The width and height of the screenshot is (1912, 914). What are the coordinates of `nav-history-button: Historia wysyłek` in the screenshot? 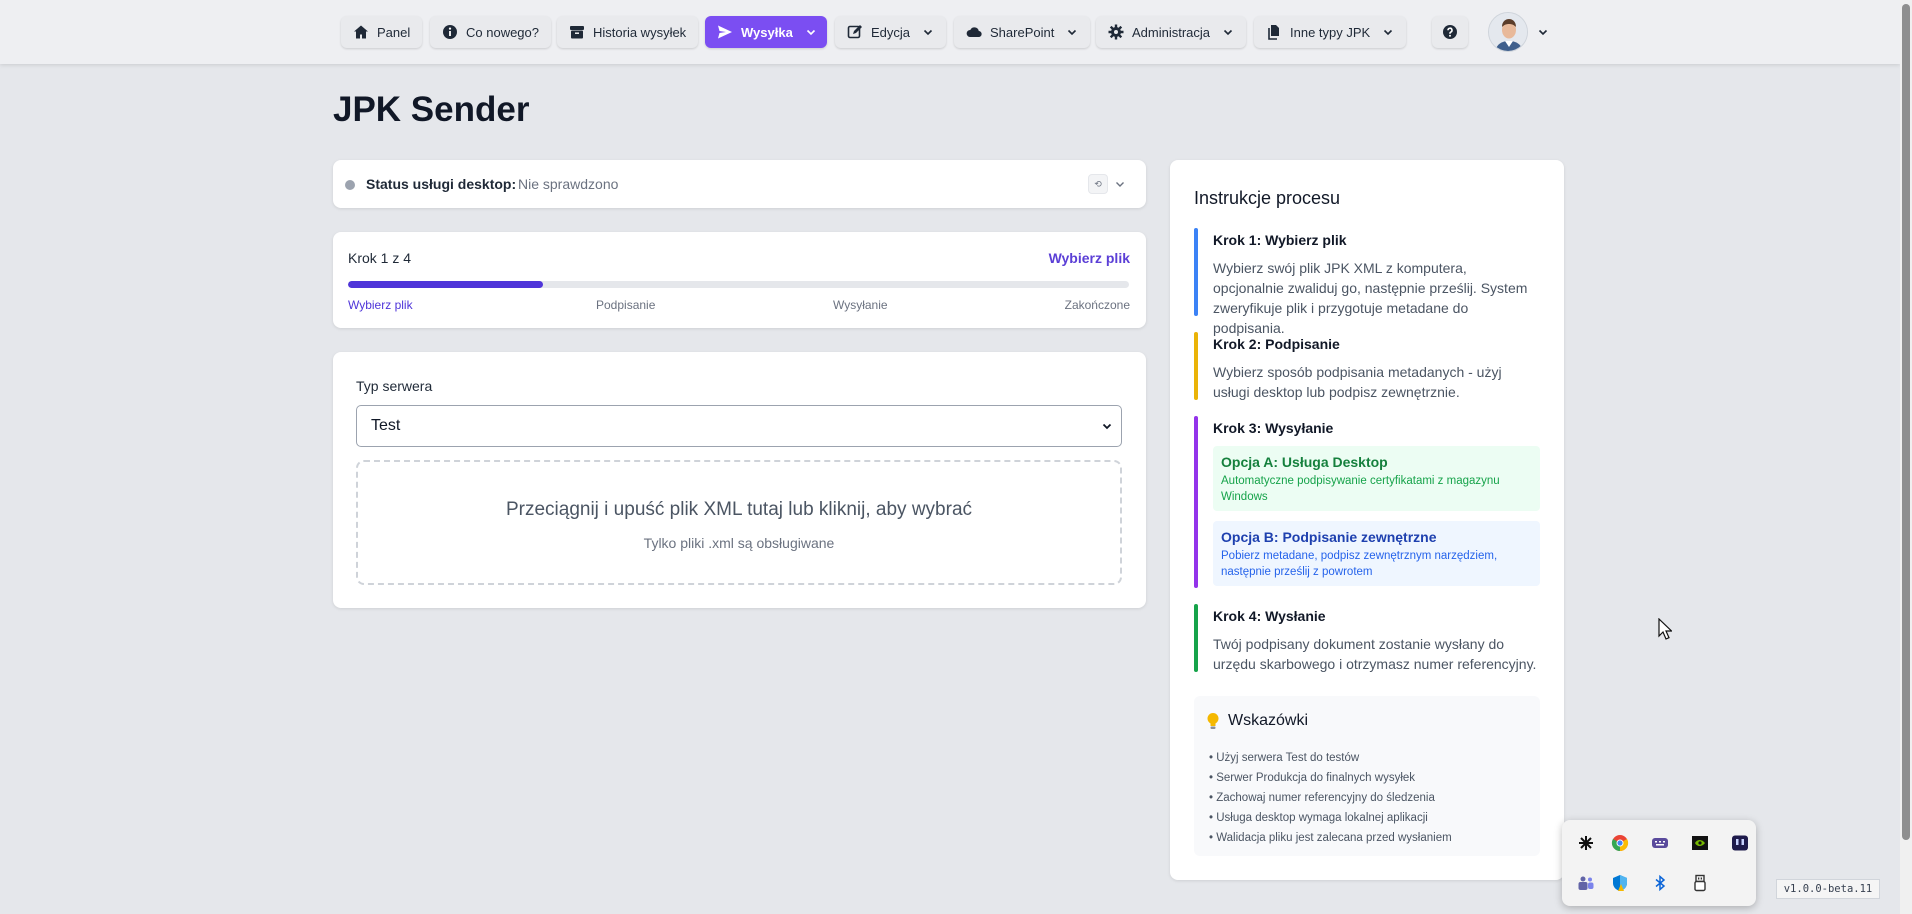 It's located at (628, 32).